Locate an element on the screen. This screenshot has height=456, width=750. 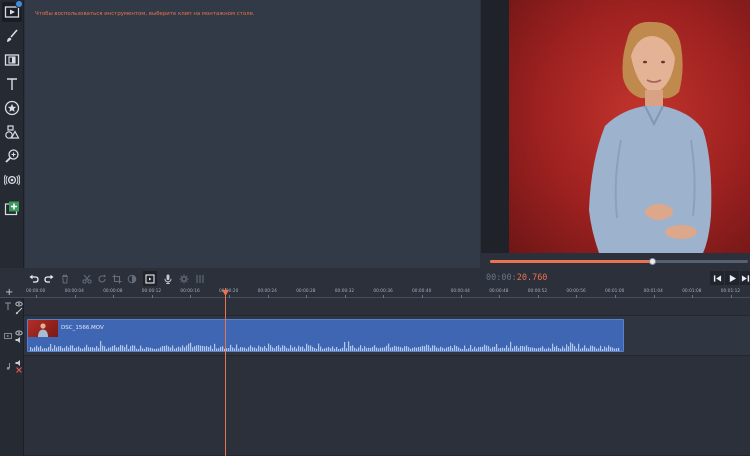
transitions-button is located at coordinates (12, 60).